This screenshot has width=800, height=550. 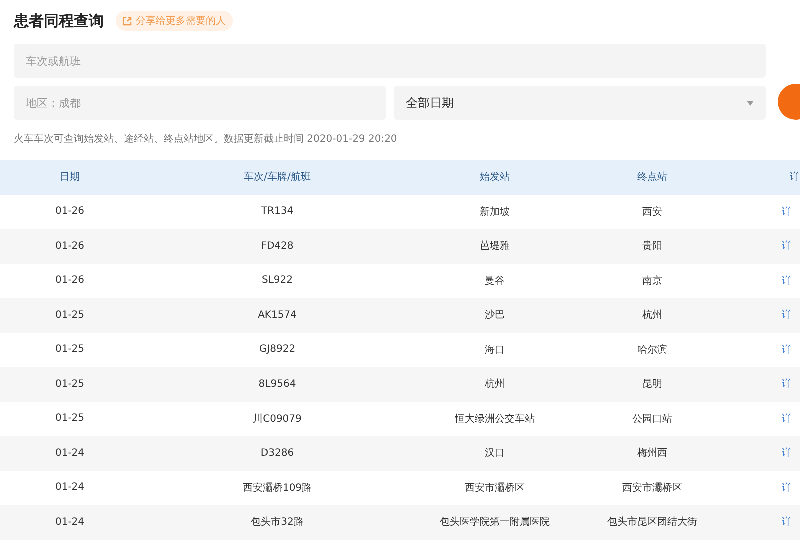 I want to click on table-cell-text: 包头市昆区团结大街, so click(x=652, y=523).